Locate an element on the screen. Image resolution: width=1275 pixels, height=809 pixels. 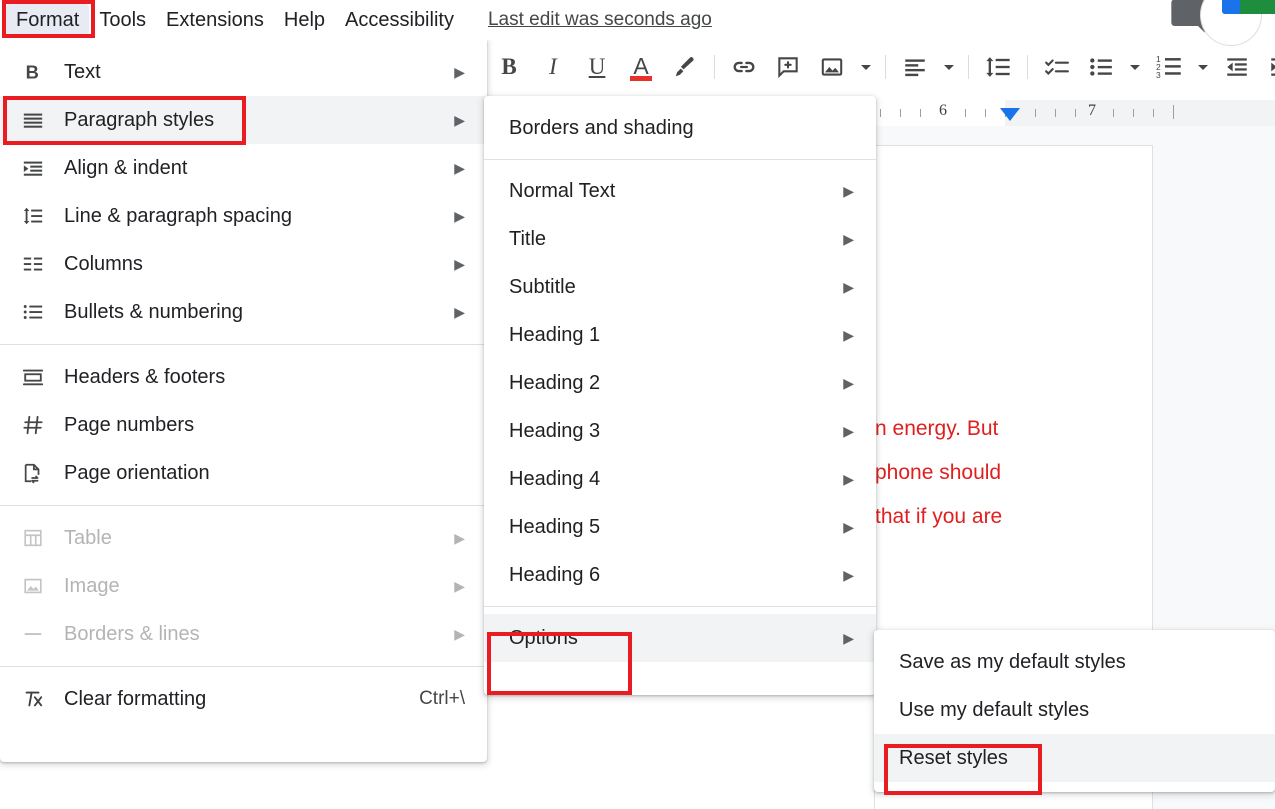
document-text-line: phone should is located at coordinates (938, 472).